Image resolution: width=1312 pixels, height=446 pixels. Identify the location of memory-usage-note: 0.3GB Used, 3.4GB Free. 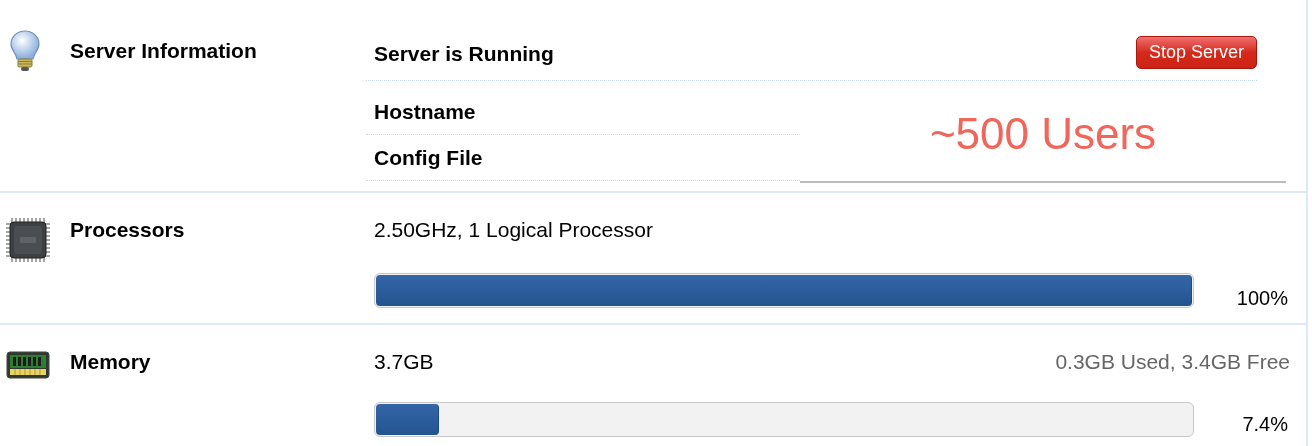
(1172, 362).